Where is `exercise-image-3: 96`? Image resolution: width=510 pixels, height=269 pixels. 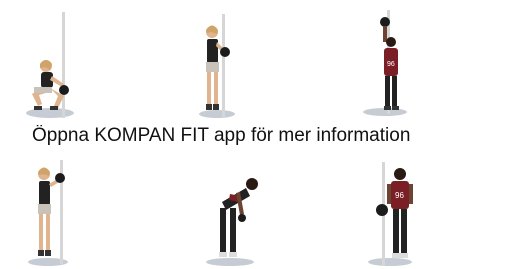 exercise-image-3: 96 is located at coordinates (385, 63).